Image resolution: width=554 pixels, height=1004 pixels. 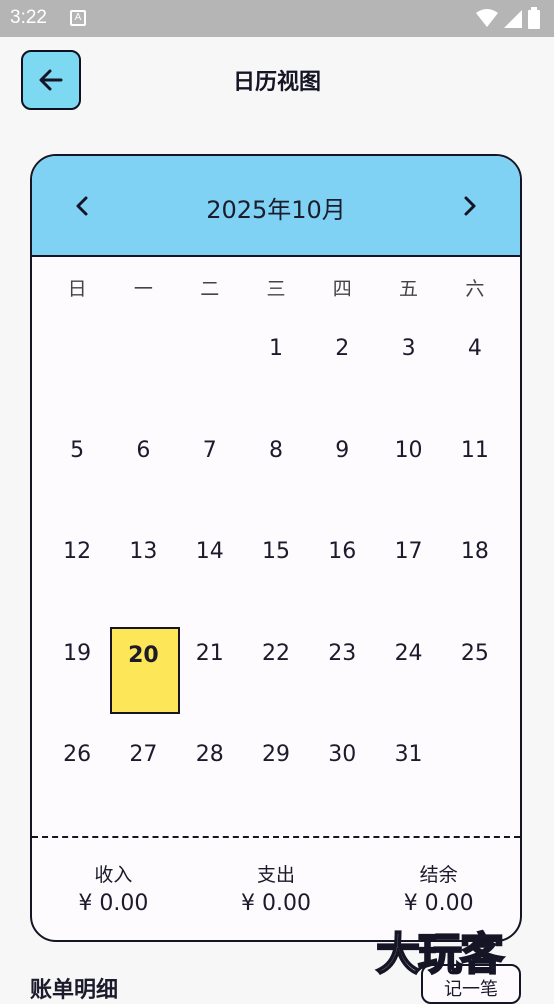 I want to click on day-cell: 14, so click(x=210, y=560).